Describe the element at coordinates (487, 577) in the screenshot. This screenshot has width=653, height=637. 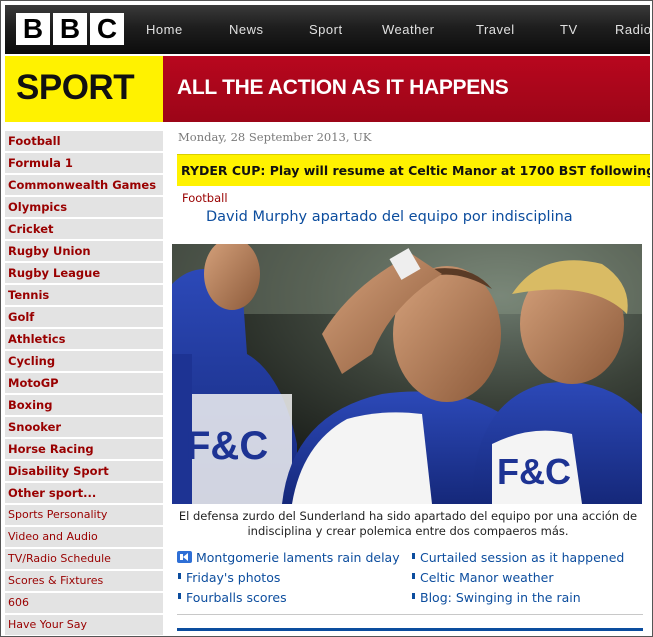
I see `link-label: Celtic Manor weather` at that location.